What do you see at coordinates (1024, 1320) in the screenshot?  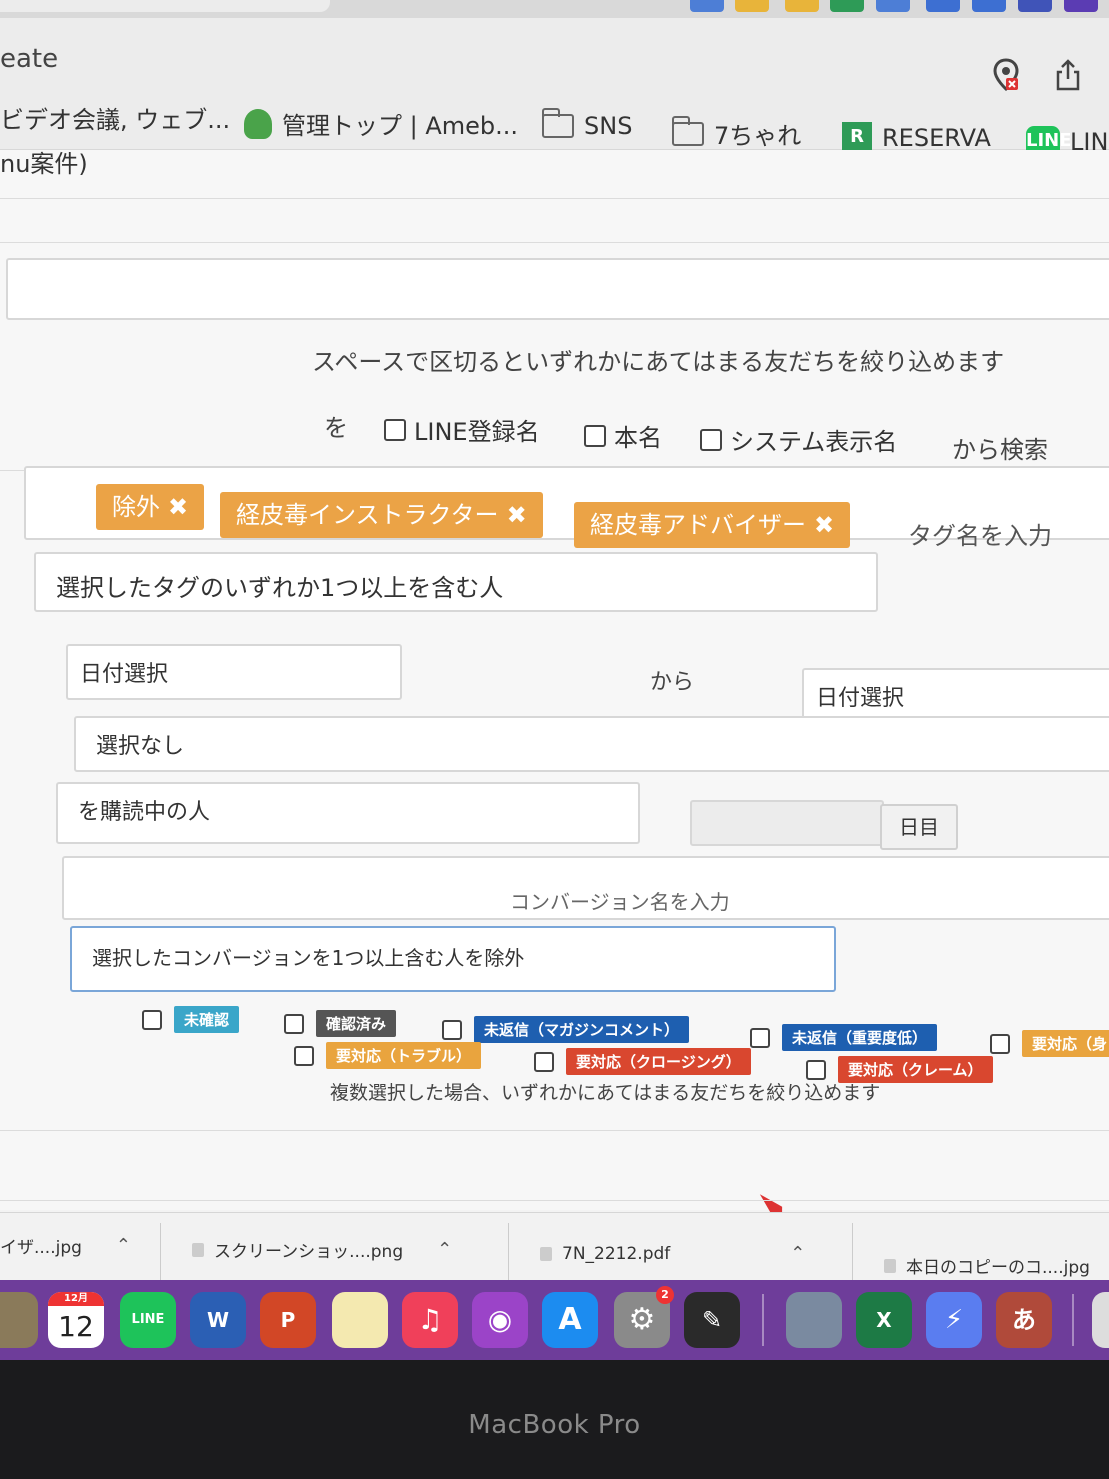 I see `input-method-icon: あ` at bounding box center [1024, 1320].